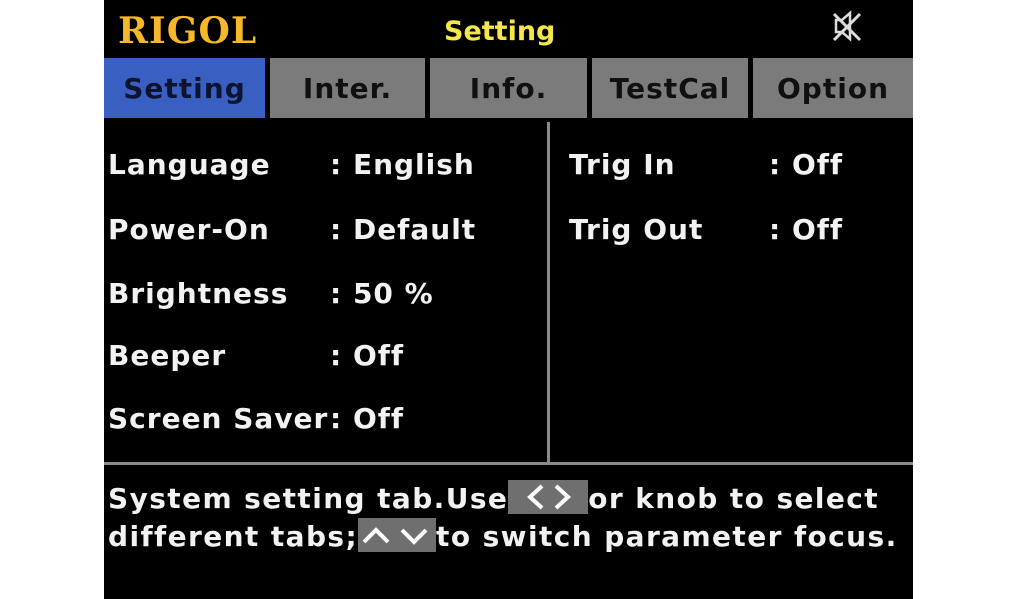 The width and height of the screenshot is (1024, 599). I want to click on help-text-segment: or knob to select, so click(734, 498).